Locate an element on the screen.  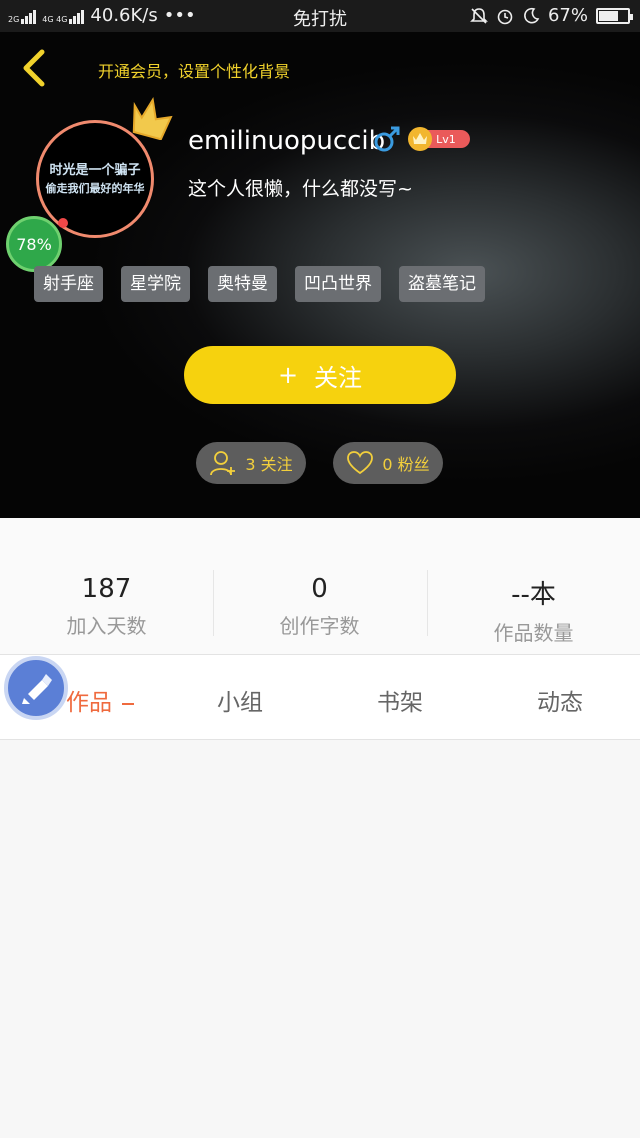
tab-activity: 动态 is located at coordinates (560, 700).